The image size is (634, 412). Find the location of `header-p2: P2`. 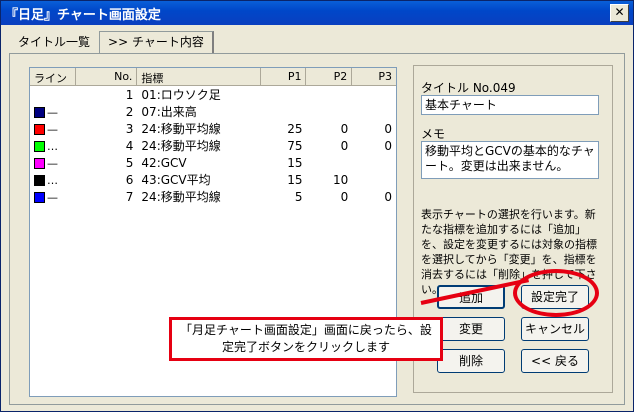

header-p2: P2 is located at coordinates (329, 76).